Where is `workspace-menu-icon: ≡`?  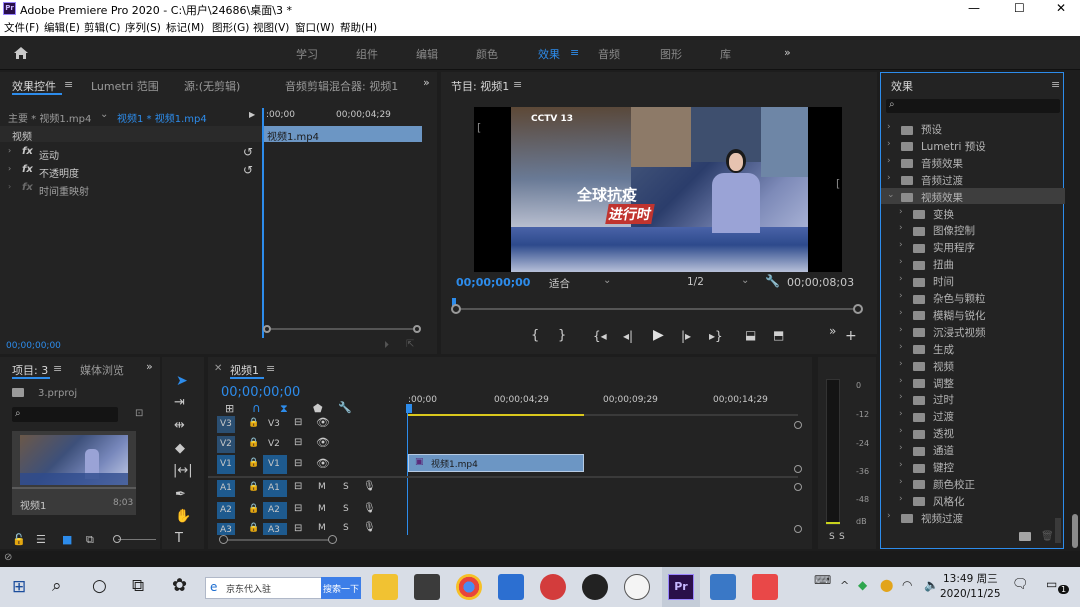
workspace-menu-icon: ≡ is located at coordinates (574, 52).